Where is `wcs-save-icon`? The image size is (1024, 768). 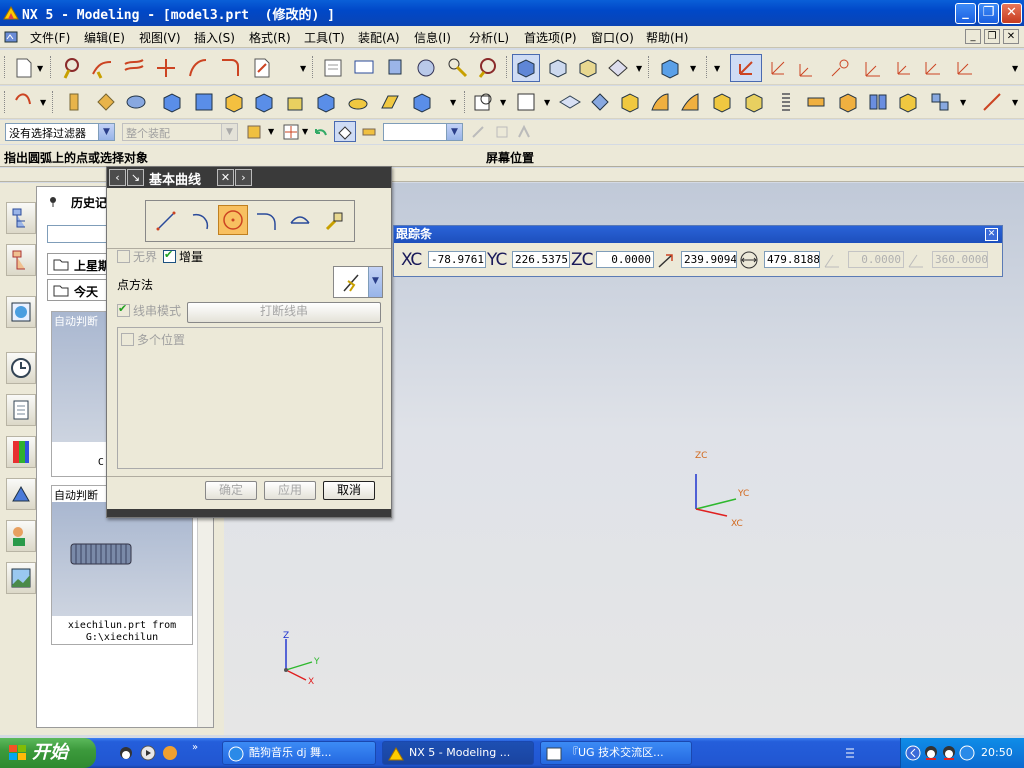
wcs-save-icon is located at coordinates (964, 68).